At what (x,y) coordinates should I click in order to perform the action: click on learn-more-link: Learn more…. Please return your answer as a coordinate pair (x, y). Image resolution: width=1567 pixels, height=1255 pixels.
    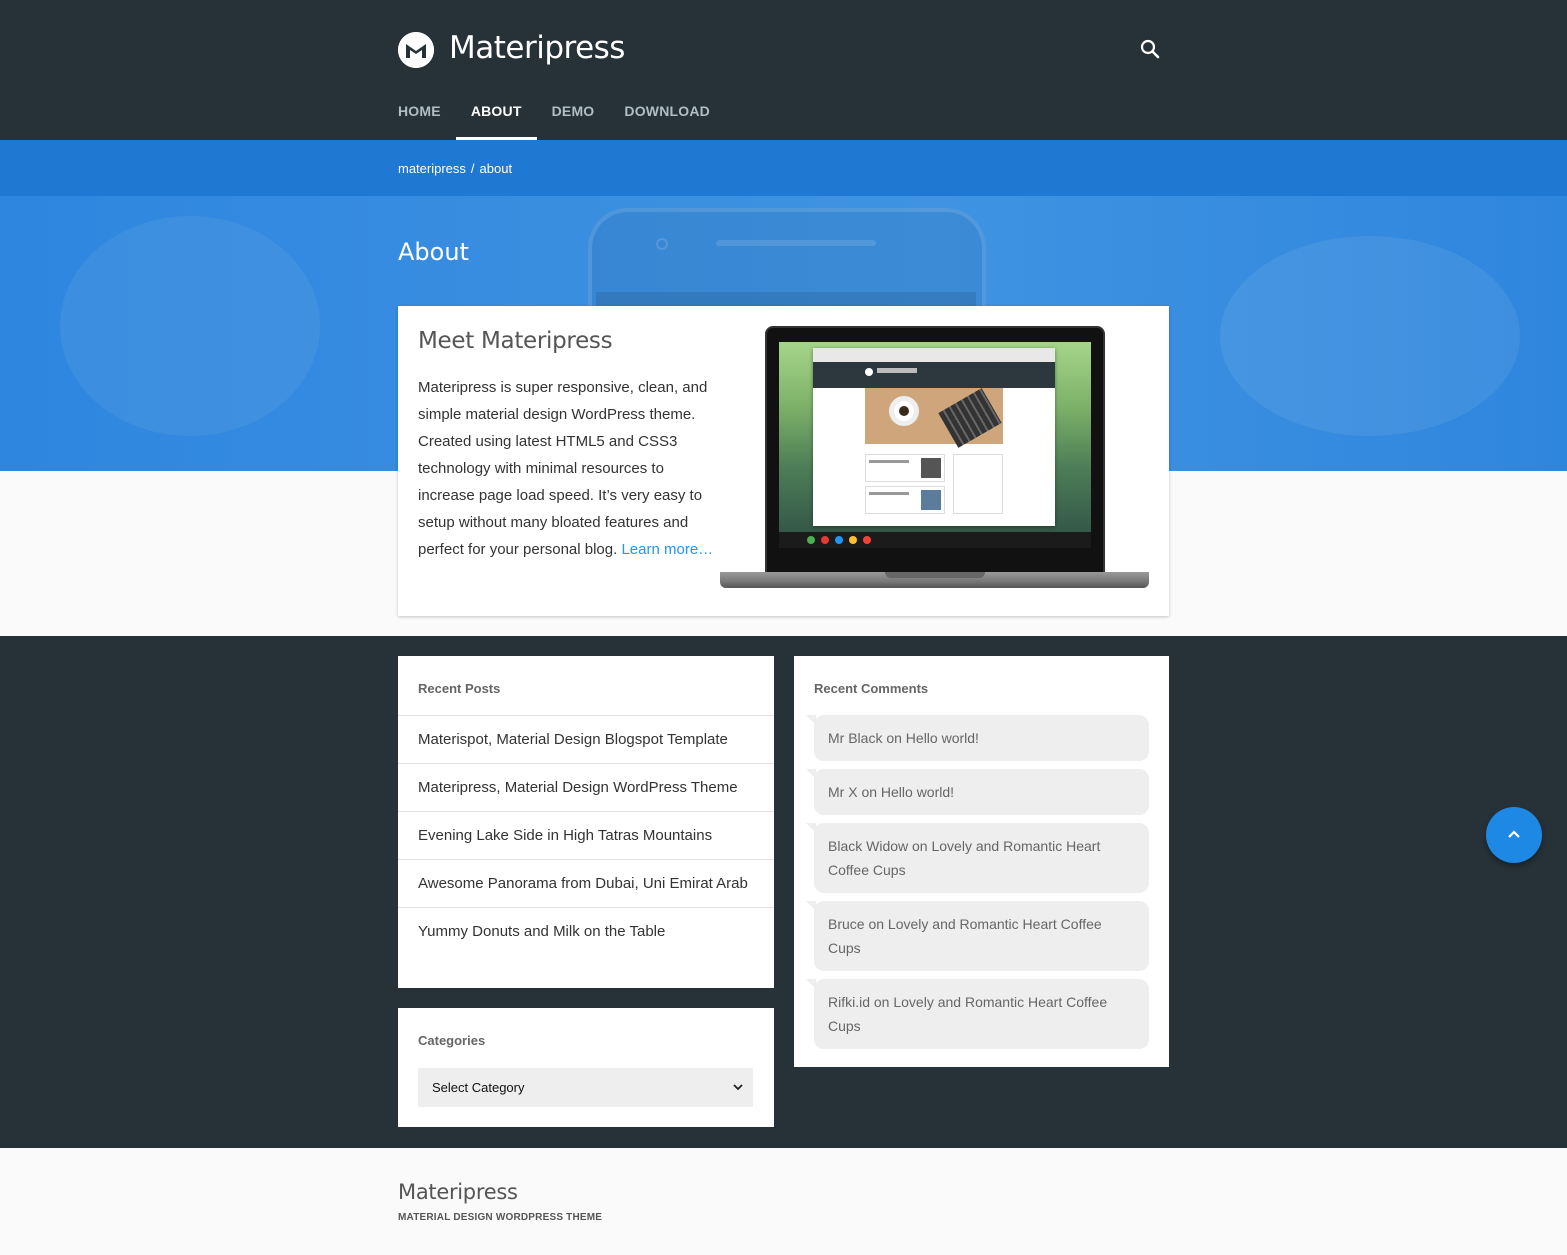
    Looking at the image, I should click on (667, 549).